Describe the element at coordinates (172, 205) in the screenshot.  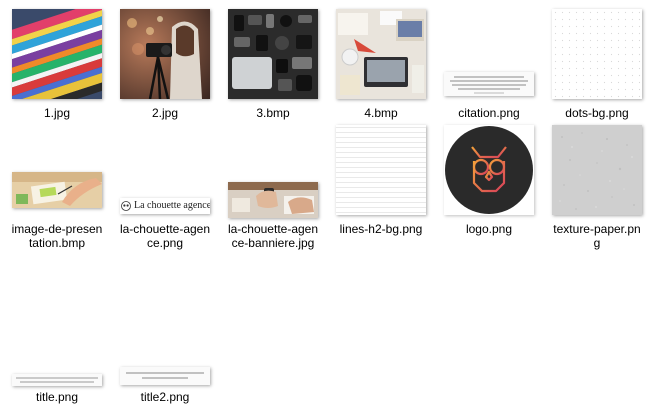
I see `wordmark-text: La chouette agence` at that location.